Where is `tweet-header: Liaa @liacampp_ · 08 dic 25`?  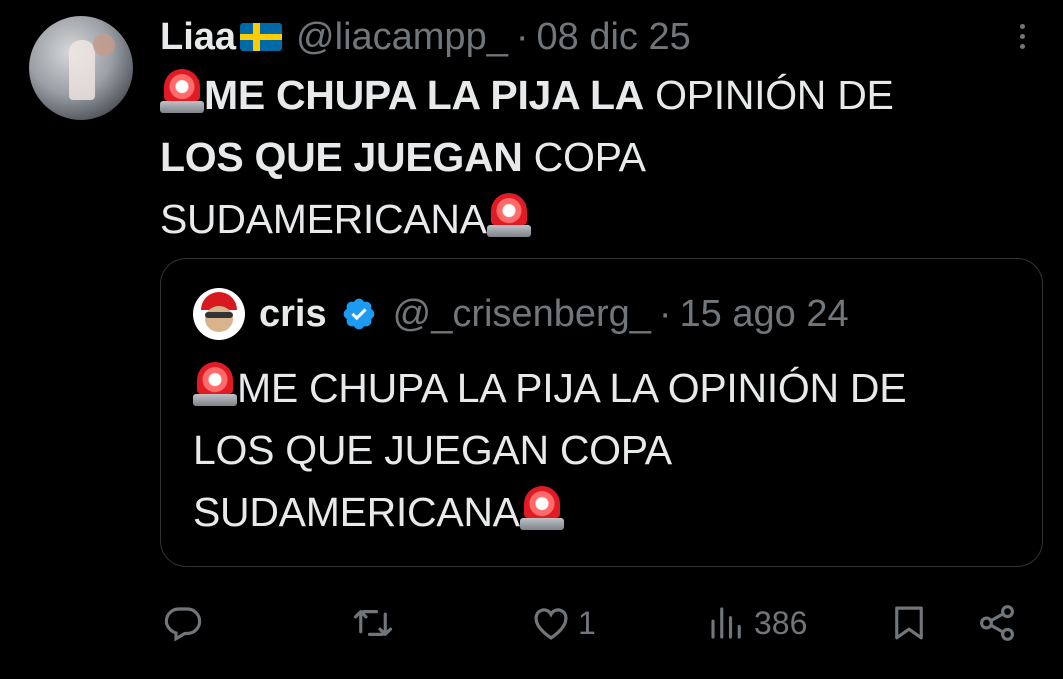
tweet-header: Liaa @liacampp_ · 08 dic 25 is located at coordinates (425, 37).